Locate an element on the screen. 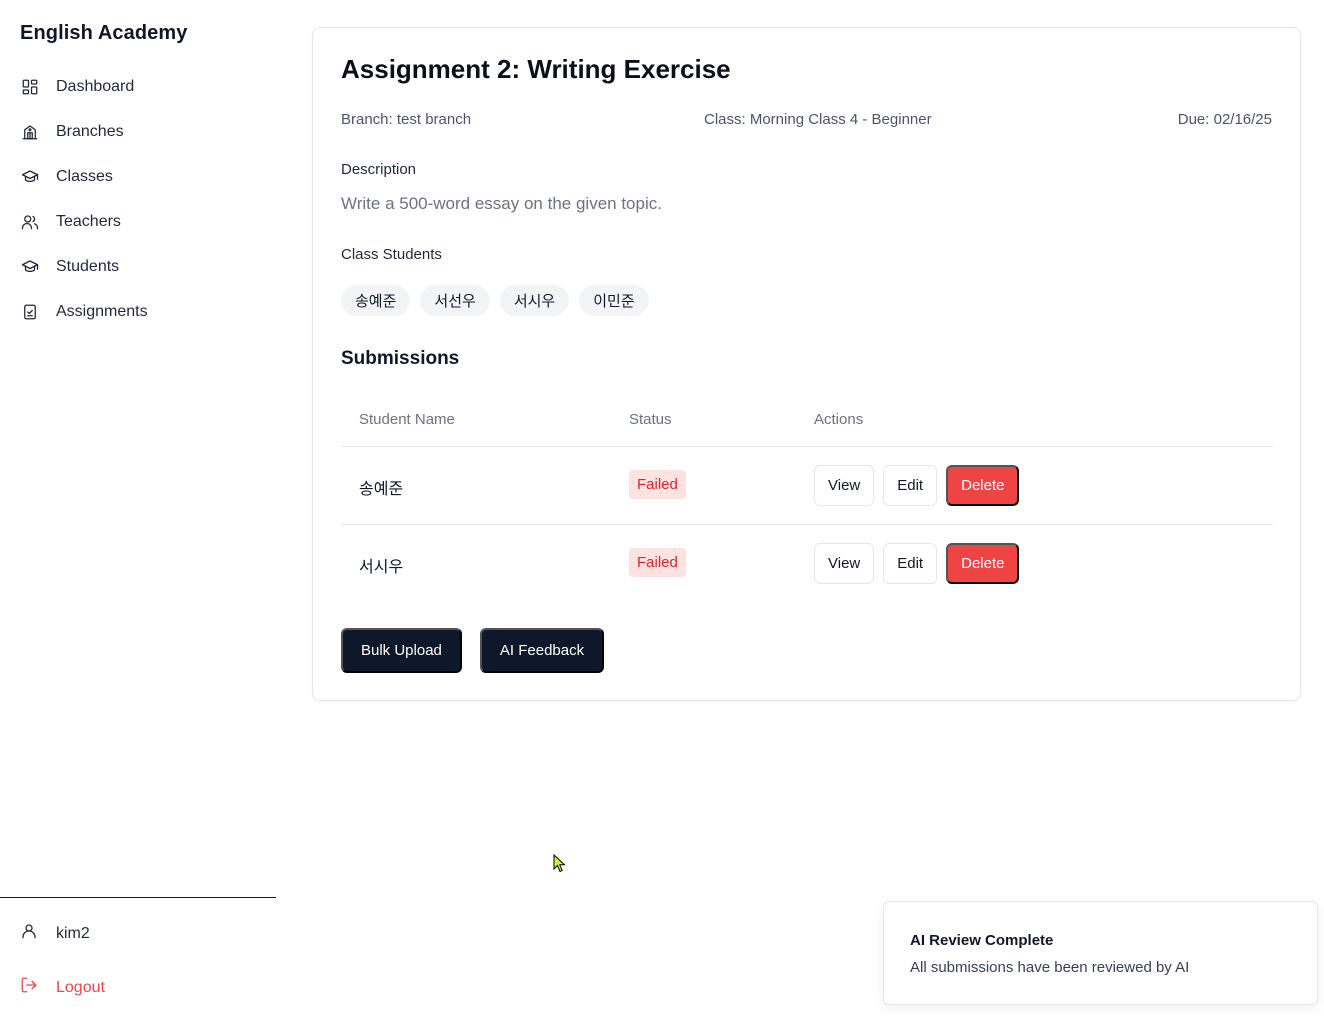  due-date: Due: 02/16/25 is located at coordinates (1224, 119).